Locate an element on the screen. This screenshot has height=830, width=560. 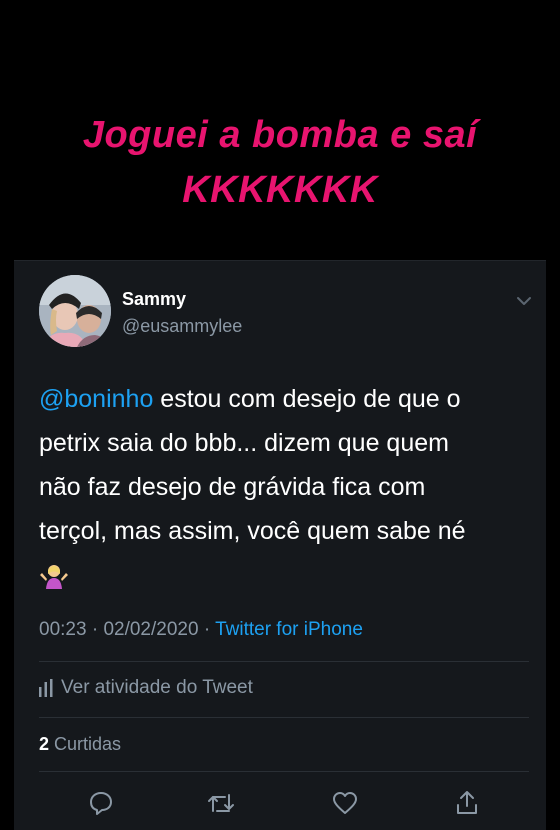
retweet-icon is located at coordinates (221, 803).